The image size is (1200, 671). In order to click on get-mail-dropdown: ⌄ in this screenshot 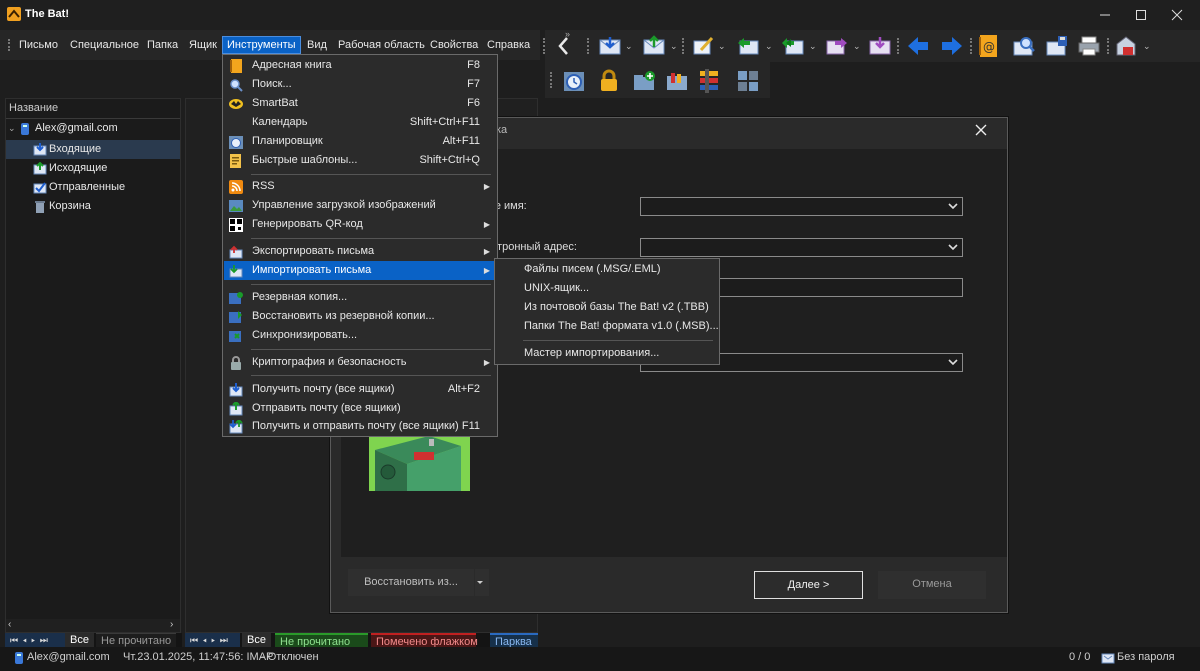, I will do `click(629, 46)`.